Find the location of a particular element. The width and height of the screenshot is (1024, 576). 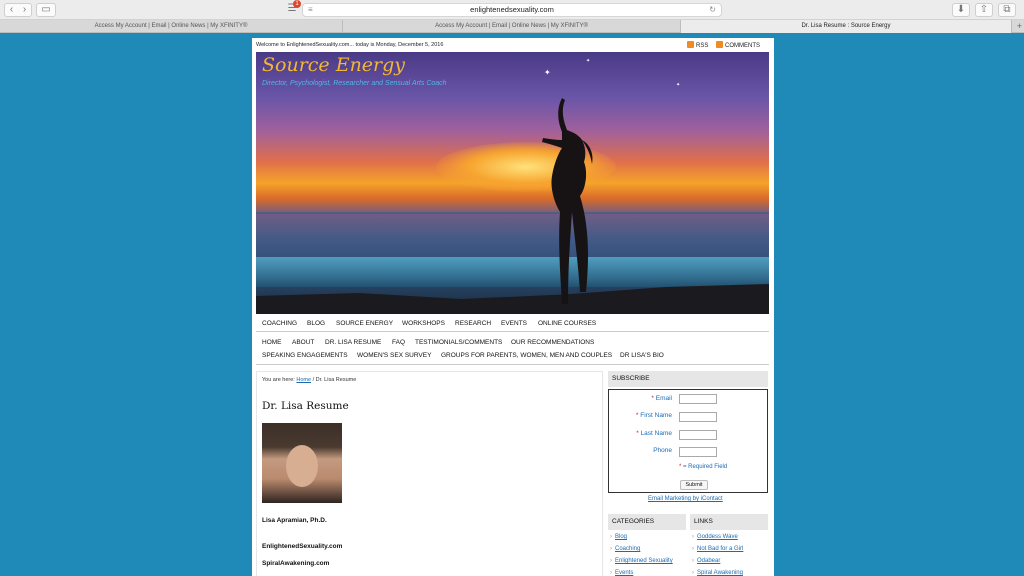

share-button: ⇧ is located at coordinates (984, 10).